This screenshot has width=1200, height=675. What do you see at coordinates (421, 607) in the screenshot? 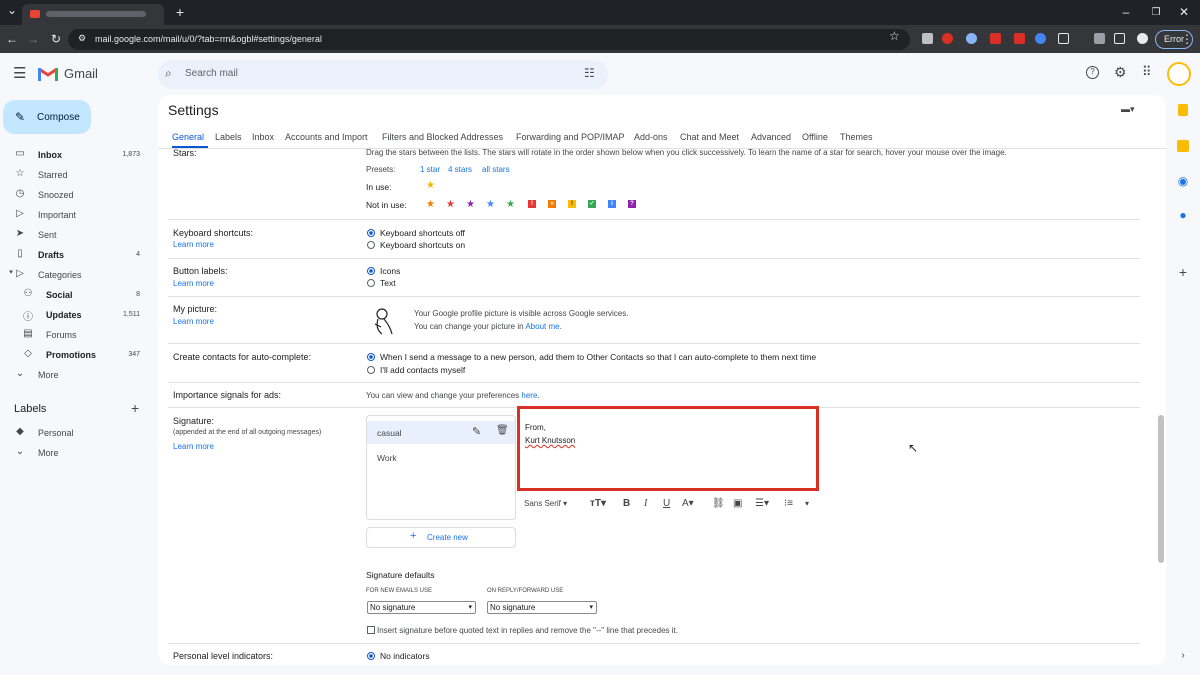
I see `new-emails-signature-select: No signature ▾` at bounding box center [421, 607].